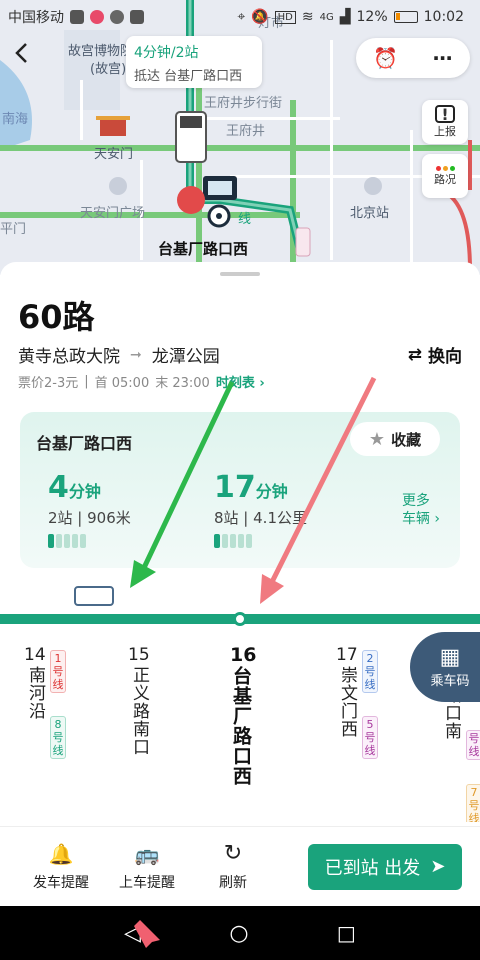 The height and width of the screenshot is (960, 480). I want to click on map-label-palace: 故宫博物院, so click(101, 51).